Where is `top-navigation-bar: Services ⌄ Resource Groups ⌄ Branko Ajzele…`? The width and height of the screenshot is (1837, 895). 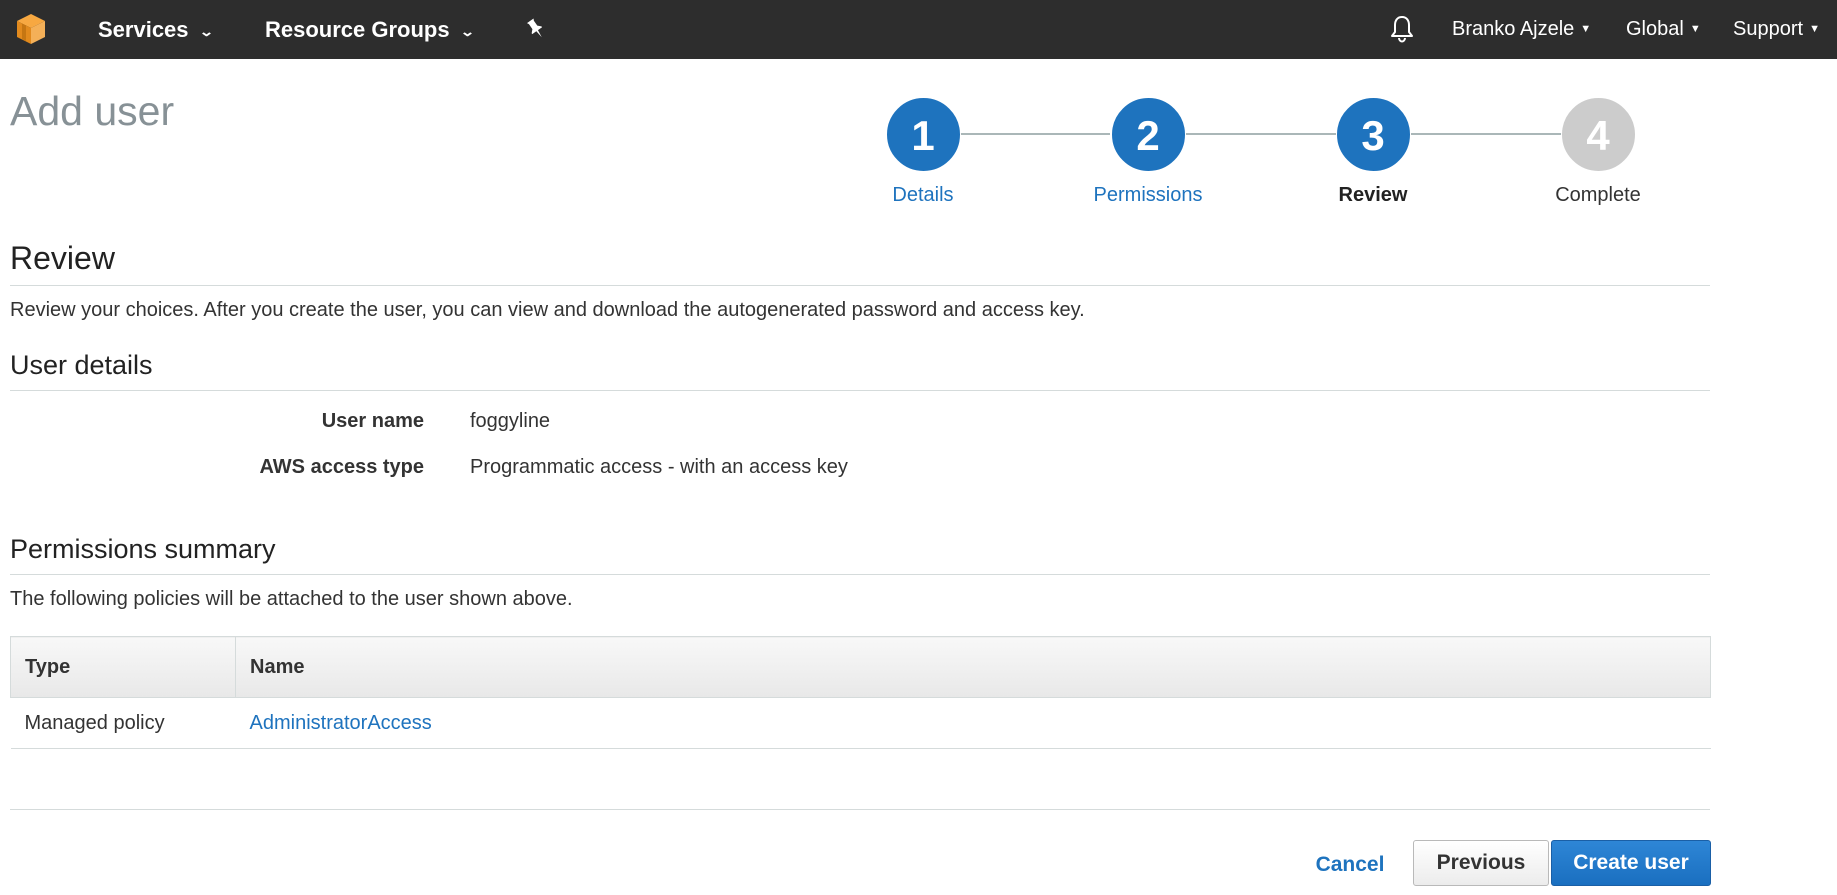 top-navigation-bar: Services ⌄ Resource Groups ⌄ Branko Ajzele… is located at coordinates (918, 29).